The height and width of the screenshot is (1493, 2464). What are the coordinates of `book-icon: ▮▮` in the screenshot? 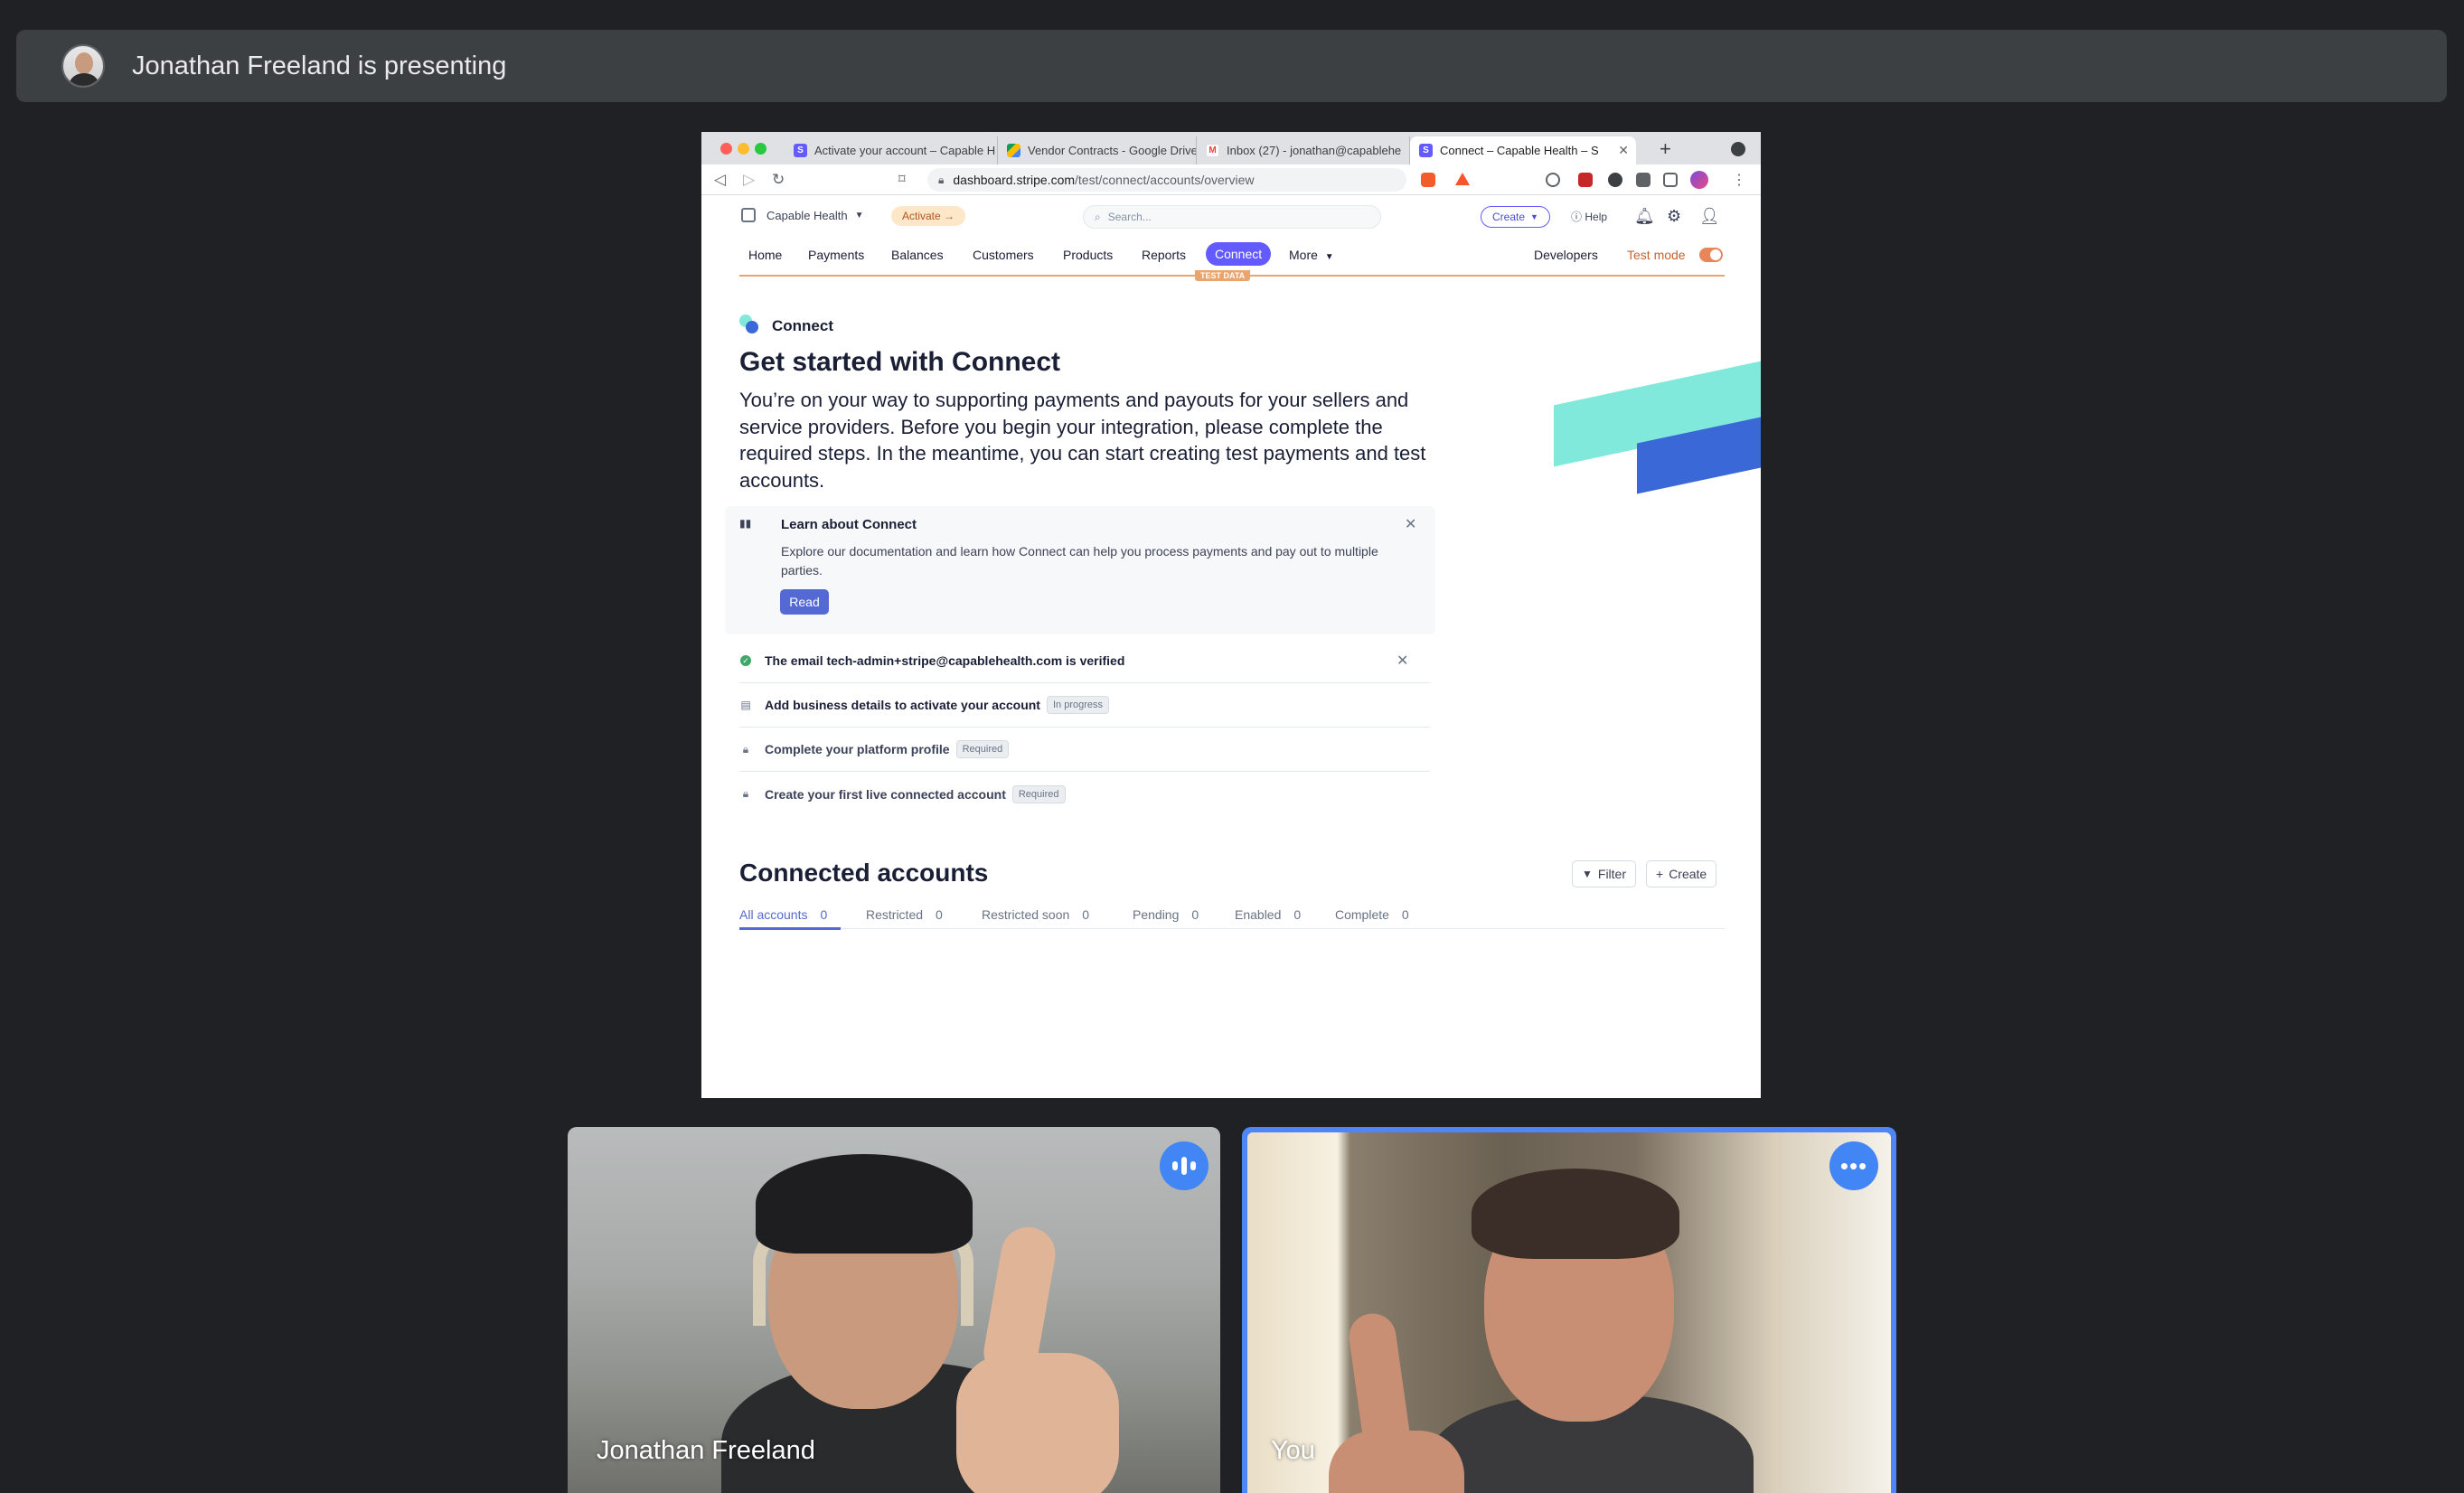 It's located at (745, 523).